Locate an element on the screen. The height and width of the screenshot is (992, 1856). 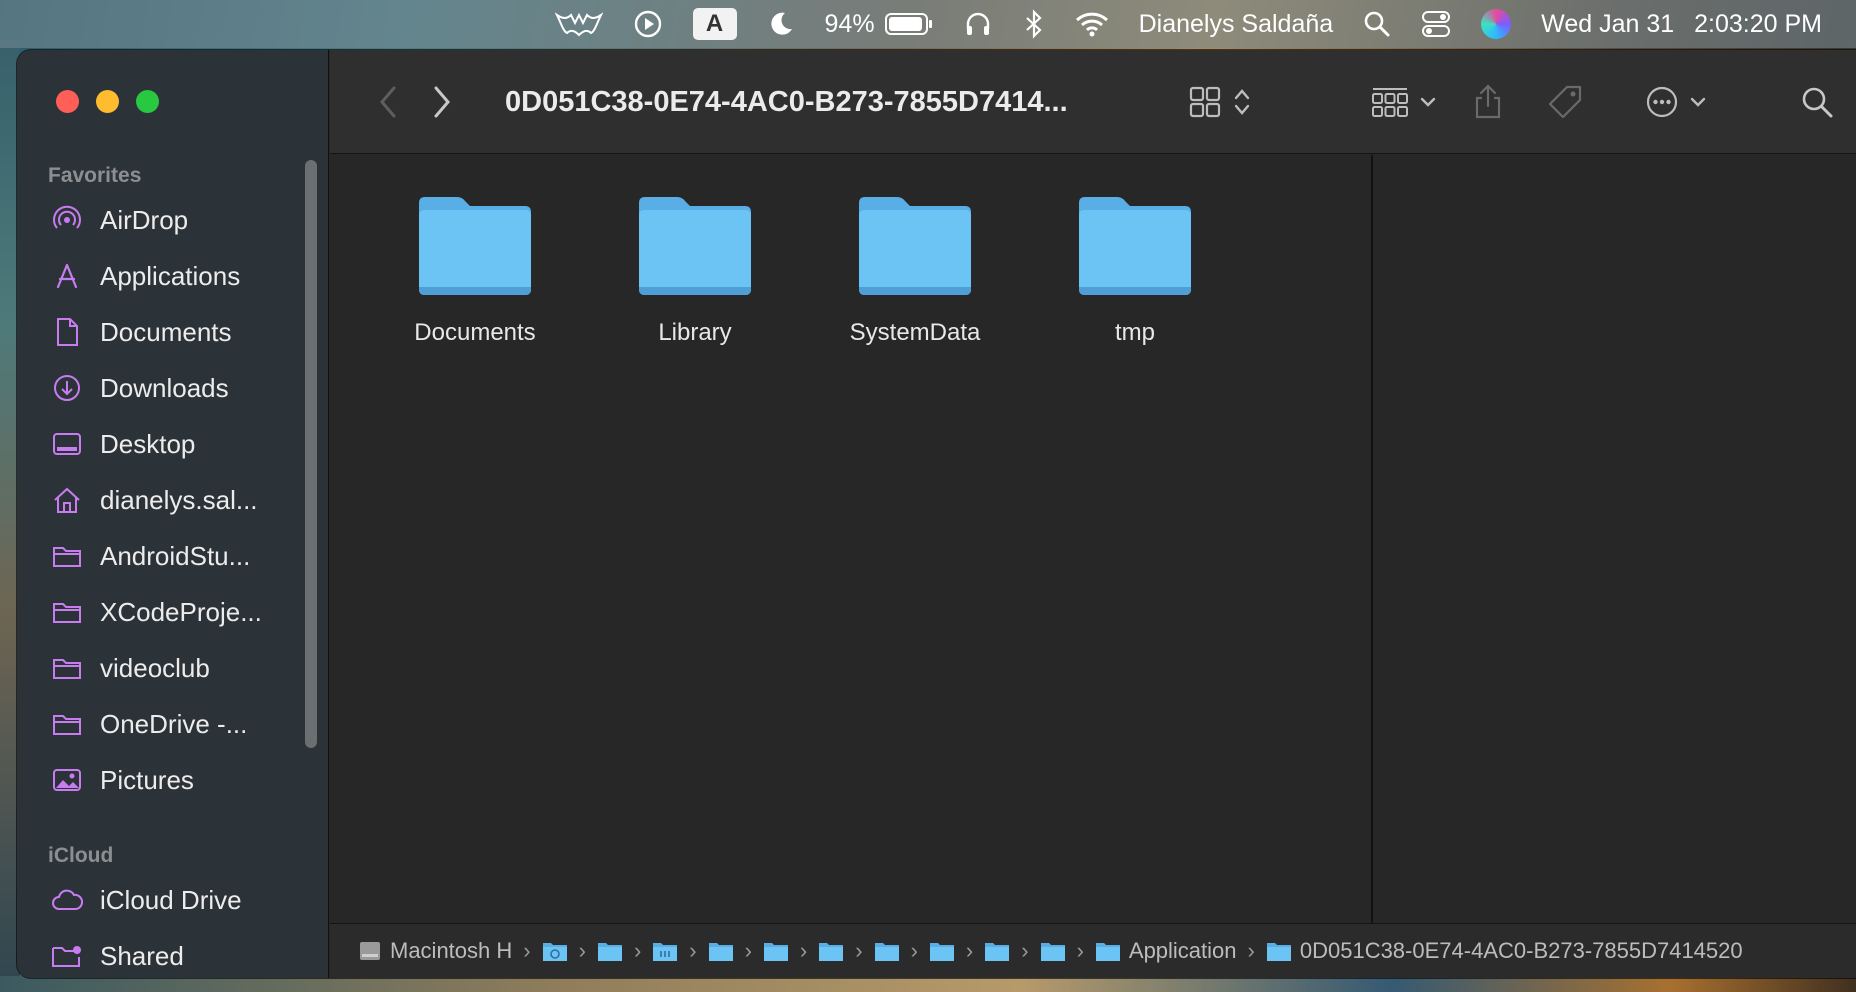
sidebar-item-icloud-drive: iCloud Drive is located at coordinates (162, 900).